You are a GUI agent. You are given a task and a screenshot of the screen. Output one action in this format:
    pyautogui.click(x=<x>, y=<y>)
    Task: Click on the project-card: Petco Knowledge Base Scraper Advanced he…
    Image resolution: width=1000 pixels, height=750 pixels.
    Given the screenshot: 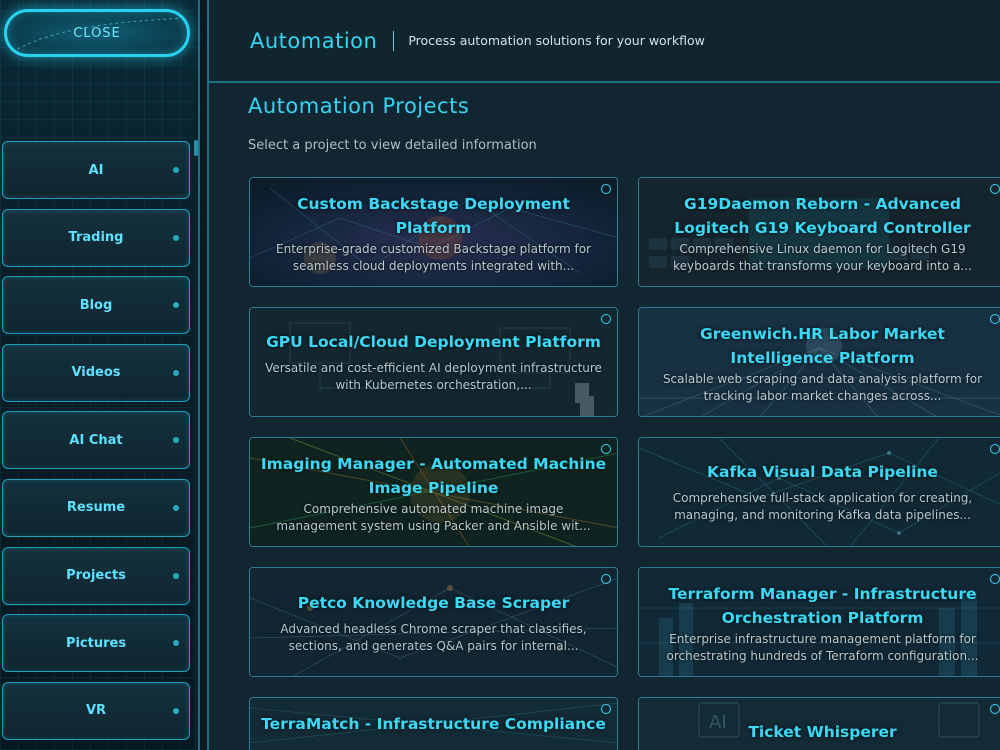 What is the action you would take?
    pyautogui.click(x=433, y=622)
    